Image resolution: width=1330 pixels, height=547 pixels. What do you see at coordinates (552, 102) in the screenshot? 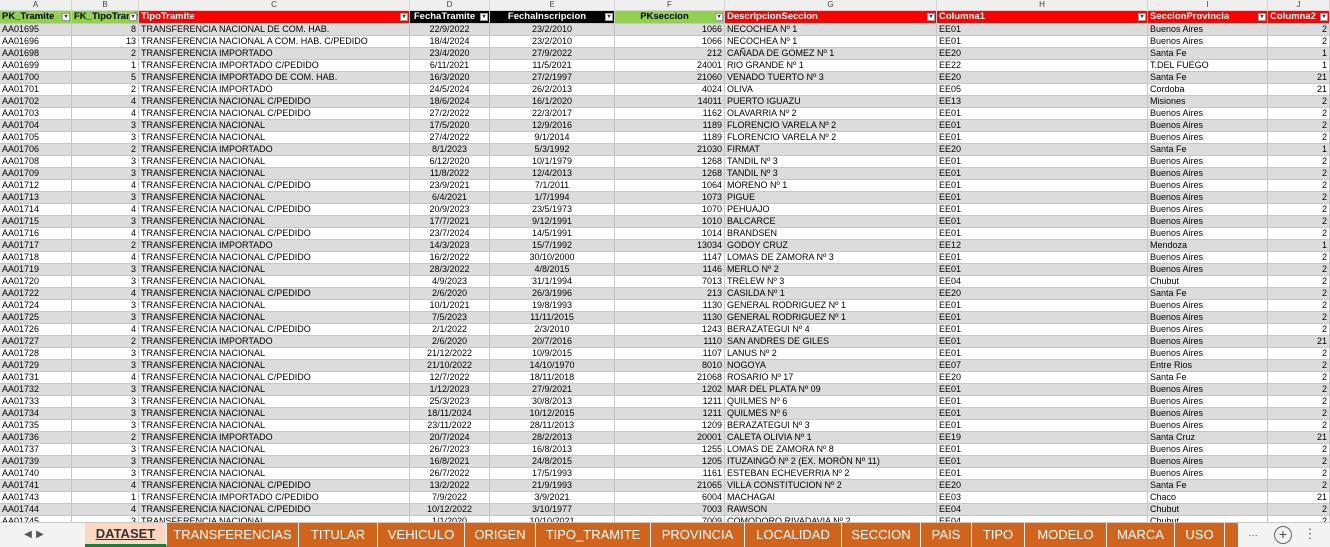
I see `table-cell: 16/1/2020` at bounding box center [552, 102].